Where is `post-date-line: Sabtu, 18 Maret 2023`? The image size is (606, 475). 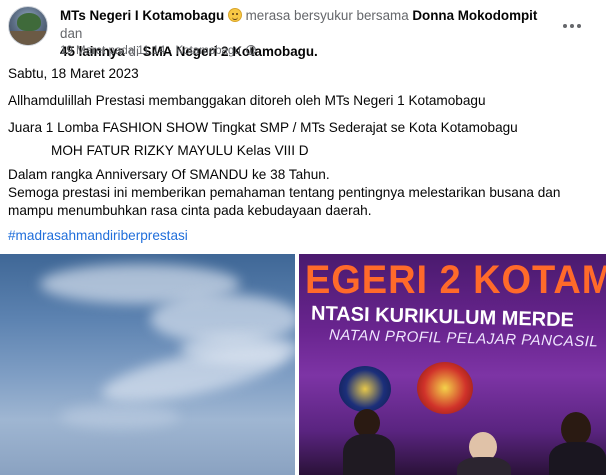 post-date-line: Sabtu, 18 Maret 2023 is located at coordinates (73, 73).